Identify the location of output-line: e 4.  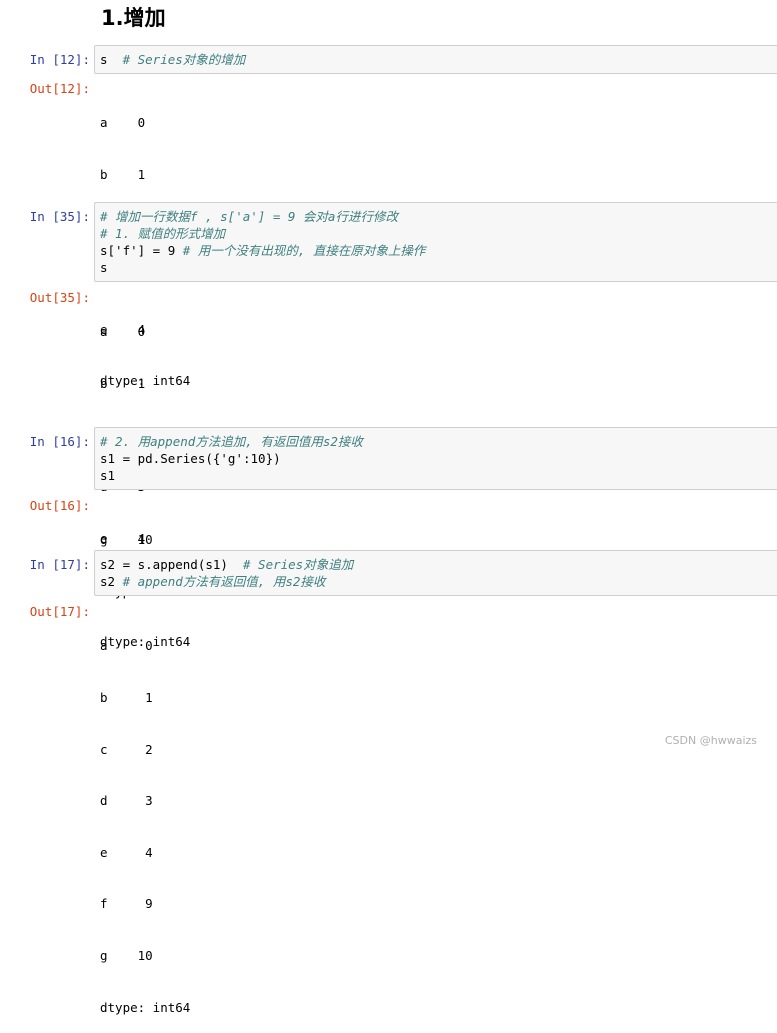
(126, 852).